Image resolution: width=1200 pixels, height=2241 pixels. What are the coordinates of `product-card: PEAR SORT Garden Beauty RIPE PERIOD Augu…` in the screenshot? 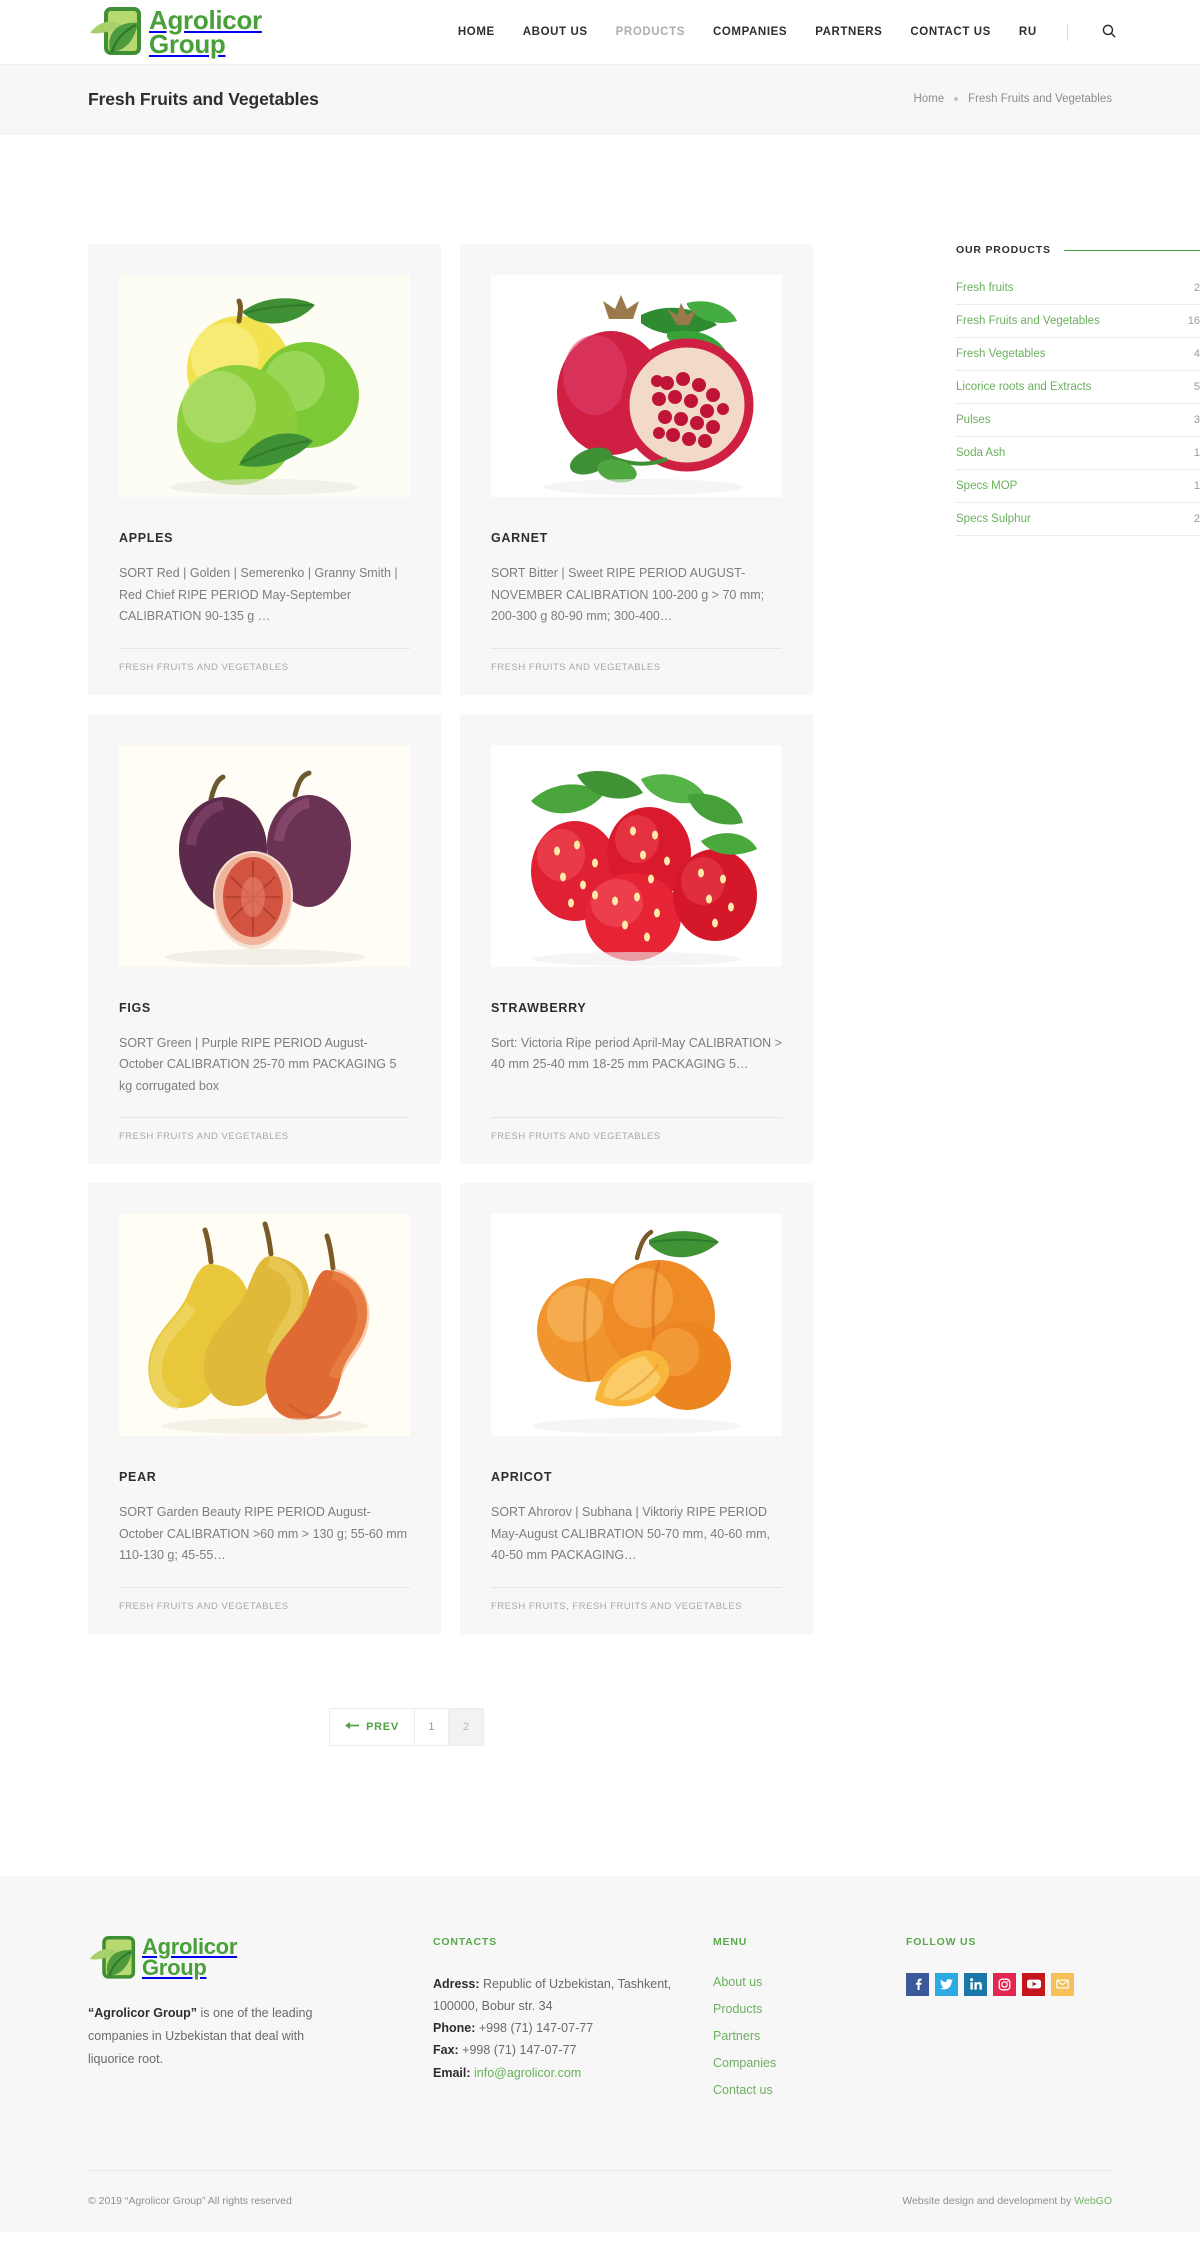 It's located at (264, 1408).